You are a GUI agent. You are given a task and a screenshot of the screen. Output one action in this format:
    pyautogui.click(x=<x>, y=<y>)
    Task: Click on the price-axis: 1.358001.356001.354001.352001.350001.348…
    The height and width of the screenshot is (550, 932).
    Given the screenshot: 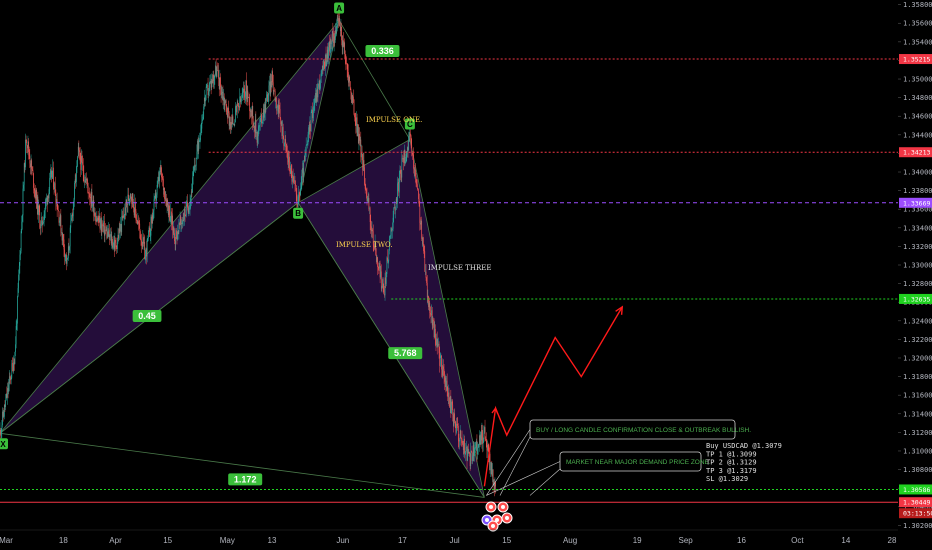 What is the action you would take?
    pyautogui.click(x=915, y=275)
    